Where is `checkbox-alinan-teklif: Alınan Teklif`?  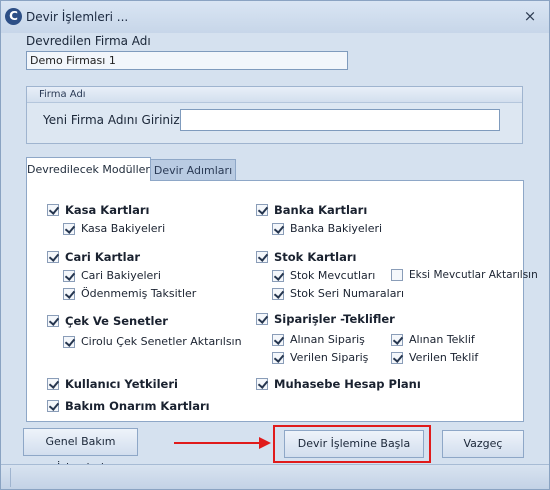
checkbox-alinan-teklif: Alınan Teklif is located at coordinates (433, 339).